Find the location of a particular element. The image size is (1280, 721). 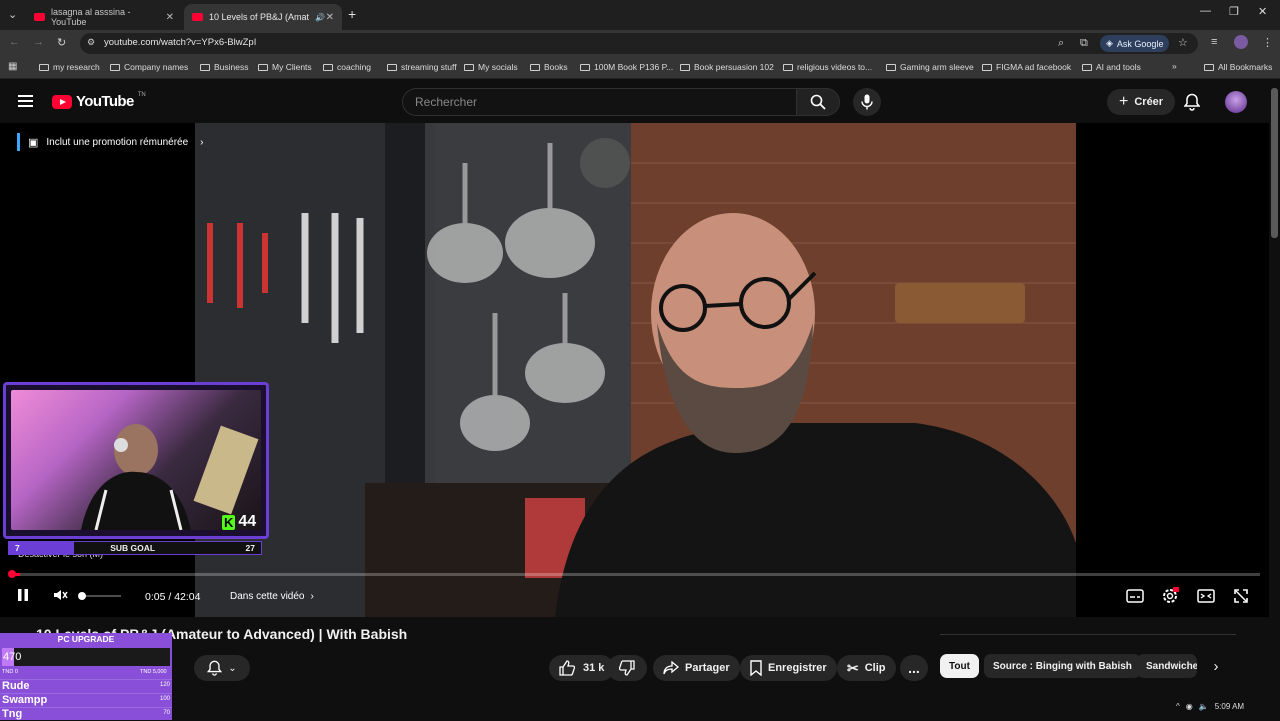

hamburger-menu-icon is located at coordinates (25, 101).